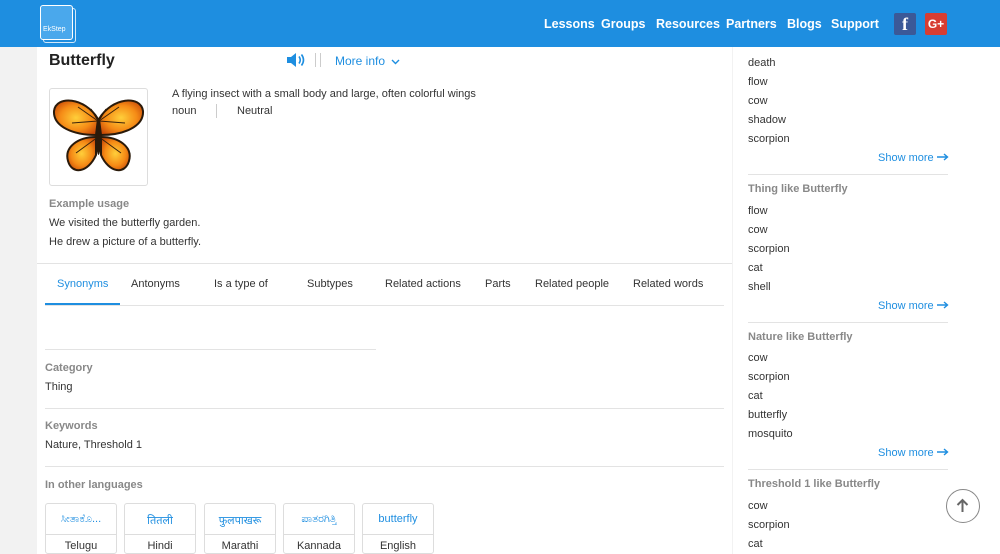 The height and width of the screenshot is (554, 1000). Describe the element at coordinates (855, 24) in the screenshot. I see `nav-support: Support` at that location.